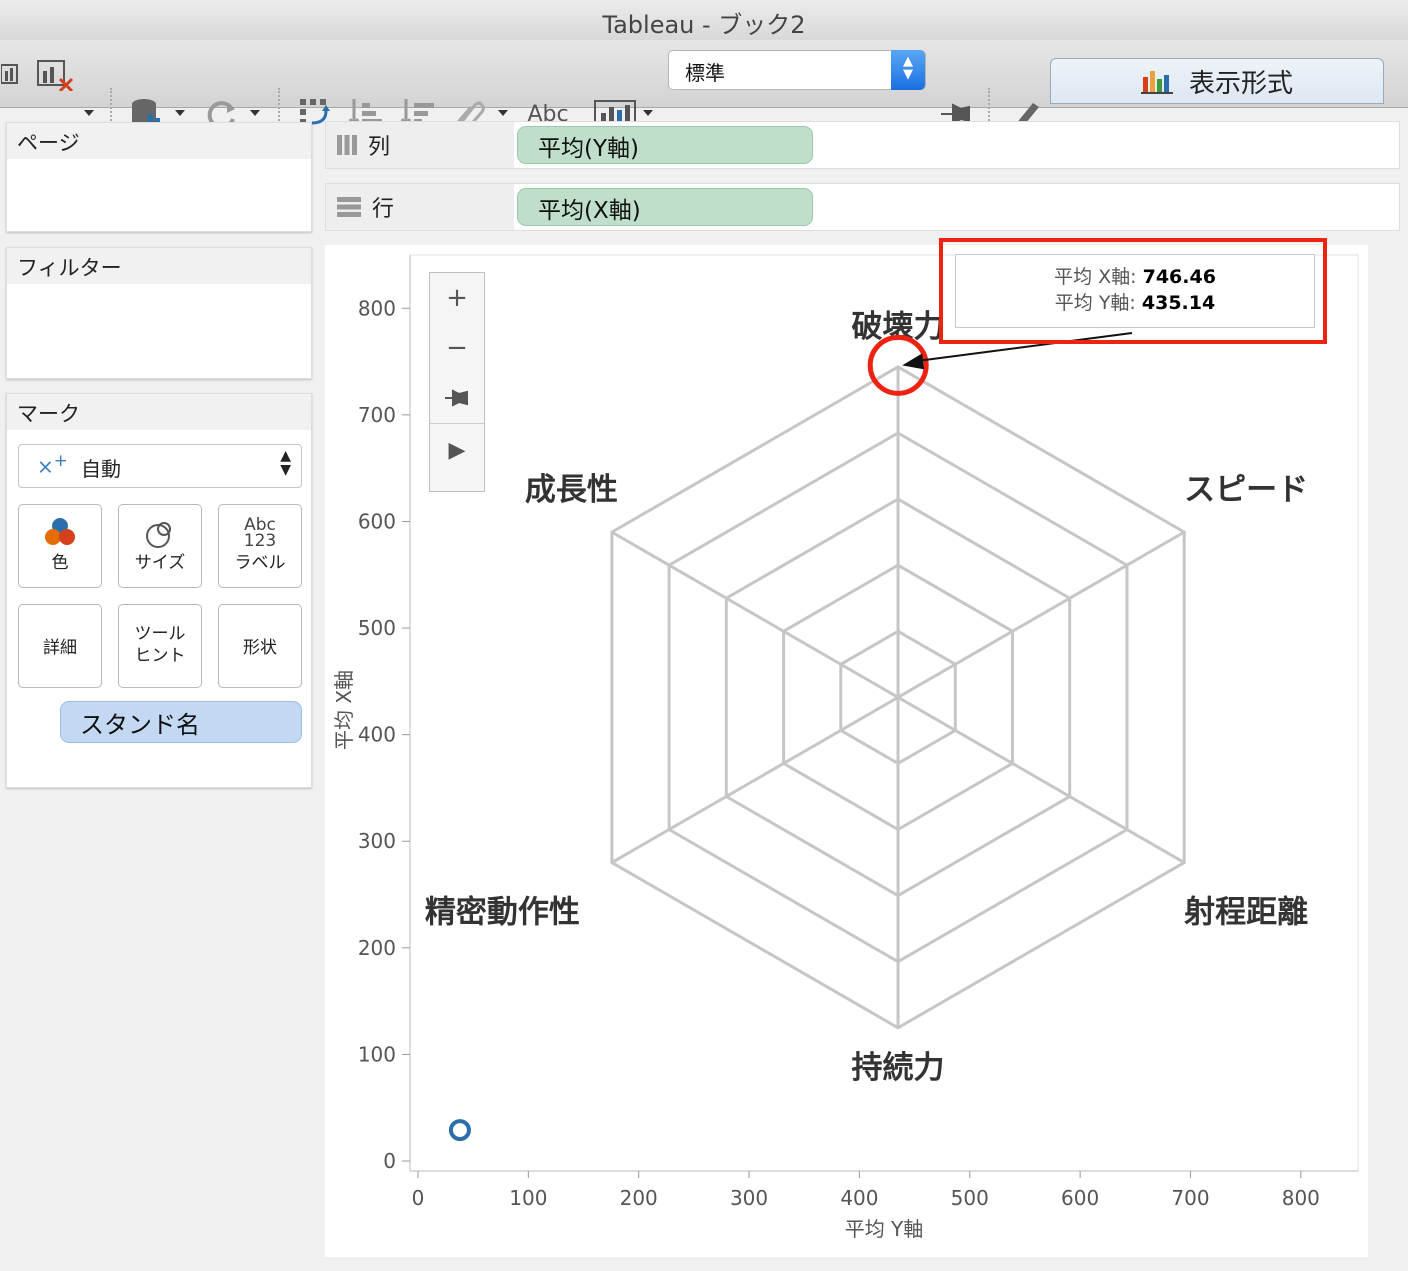 The height and width of the screenshot is (1271, 1408). I want to click on zoom-out-icon: −, so click(457, 348).